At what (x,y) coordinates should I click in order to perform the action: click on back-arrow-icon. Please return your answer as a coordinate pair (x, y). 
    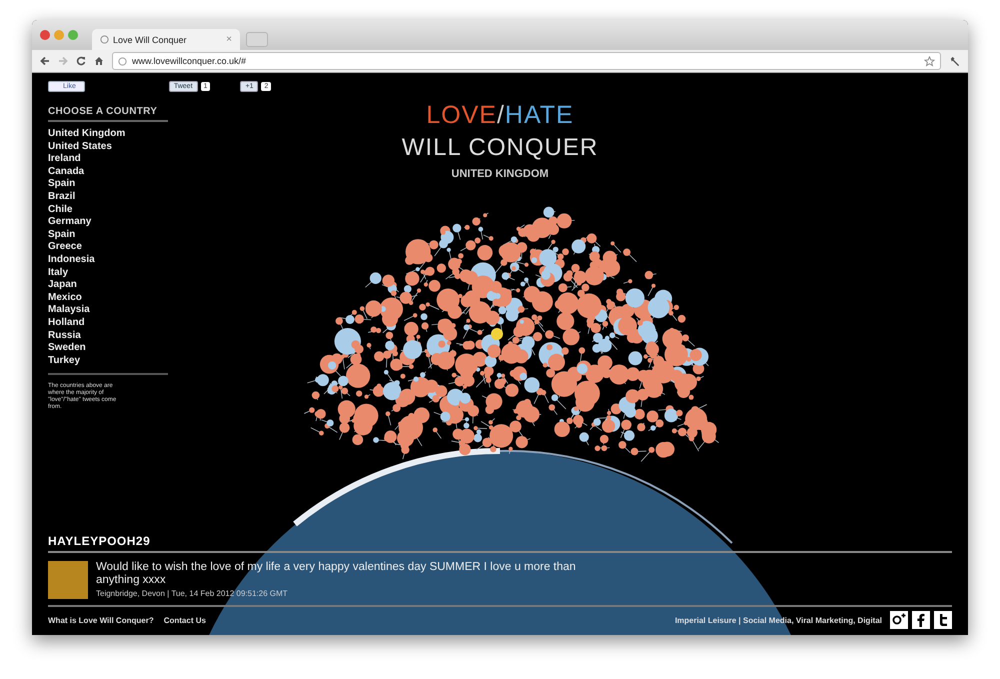
    Looking at the image, I should click on (45, 61).